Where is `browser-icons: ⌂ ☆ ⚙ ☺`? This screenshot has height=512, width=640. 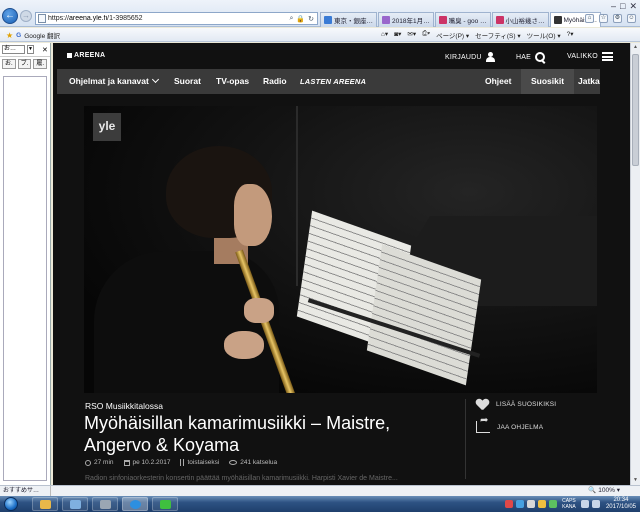 browser-icons: ⌂ ☆ ⚙ ☺ is located at coordinates (610, 18).